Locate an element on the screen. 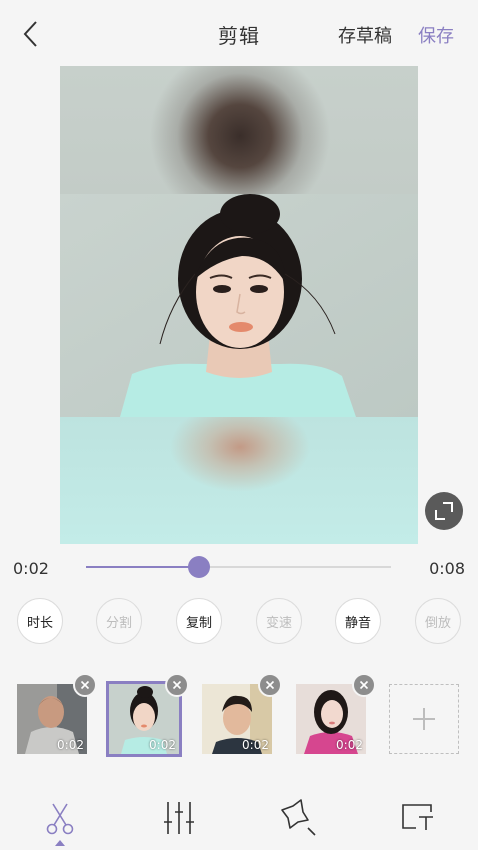 The width and height of the screenshot is (478, 850). fullscreen-button is located at coordinates (444, 511).